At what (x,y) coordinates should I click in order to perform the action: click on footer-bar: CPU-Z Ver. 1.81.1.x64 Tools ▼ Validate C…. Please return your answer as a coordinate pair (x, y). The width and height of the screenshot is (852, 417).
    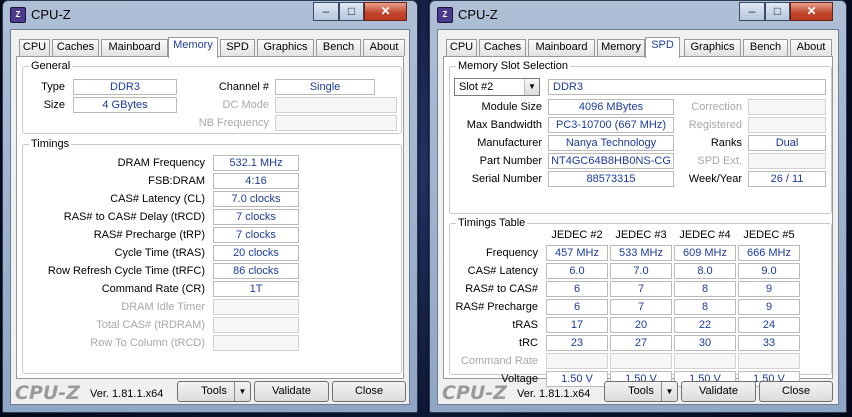
    Looking at the image, I should click on (210, 392).